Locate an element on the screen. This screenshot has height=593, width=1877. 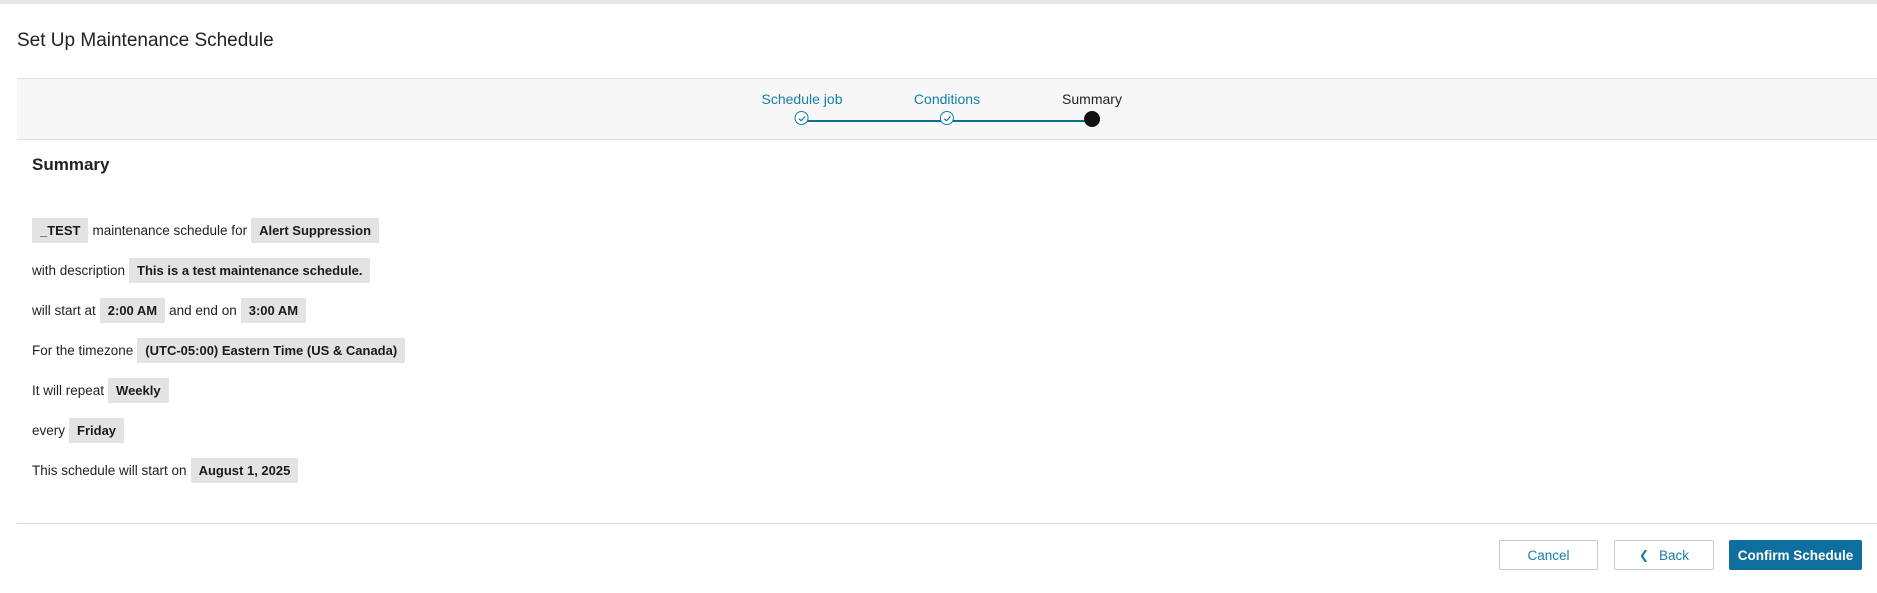
summary-line-times: will start at 2:00 AM and end on 3:00 AM is located at coordinates (220, 310).